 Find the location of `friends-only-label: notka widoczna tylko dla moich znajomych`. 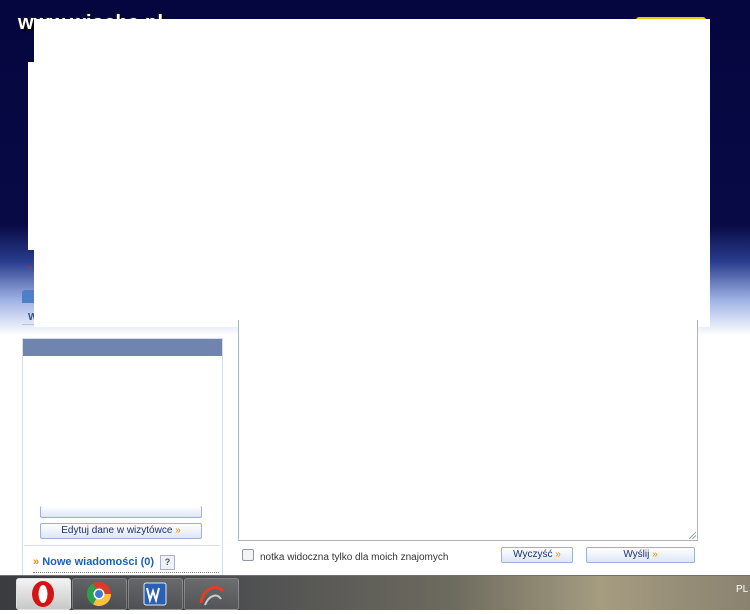

friends-only-label: notka widoczna tylko dla moich znajomych is located at coordinates (354, 557).